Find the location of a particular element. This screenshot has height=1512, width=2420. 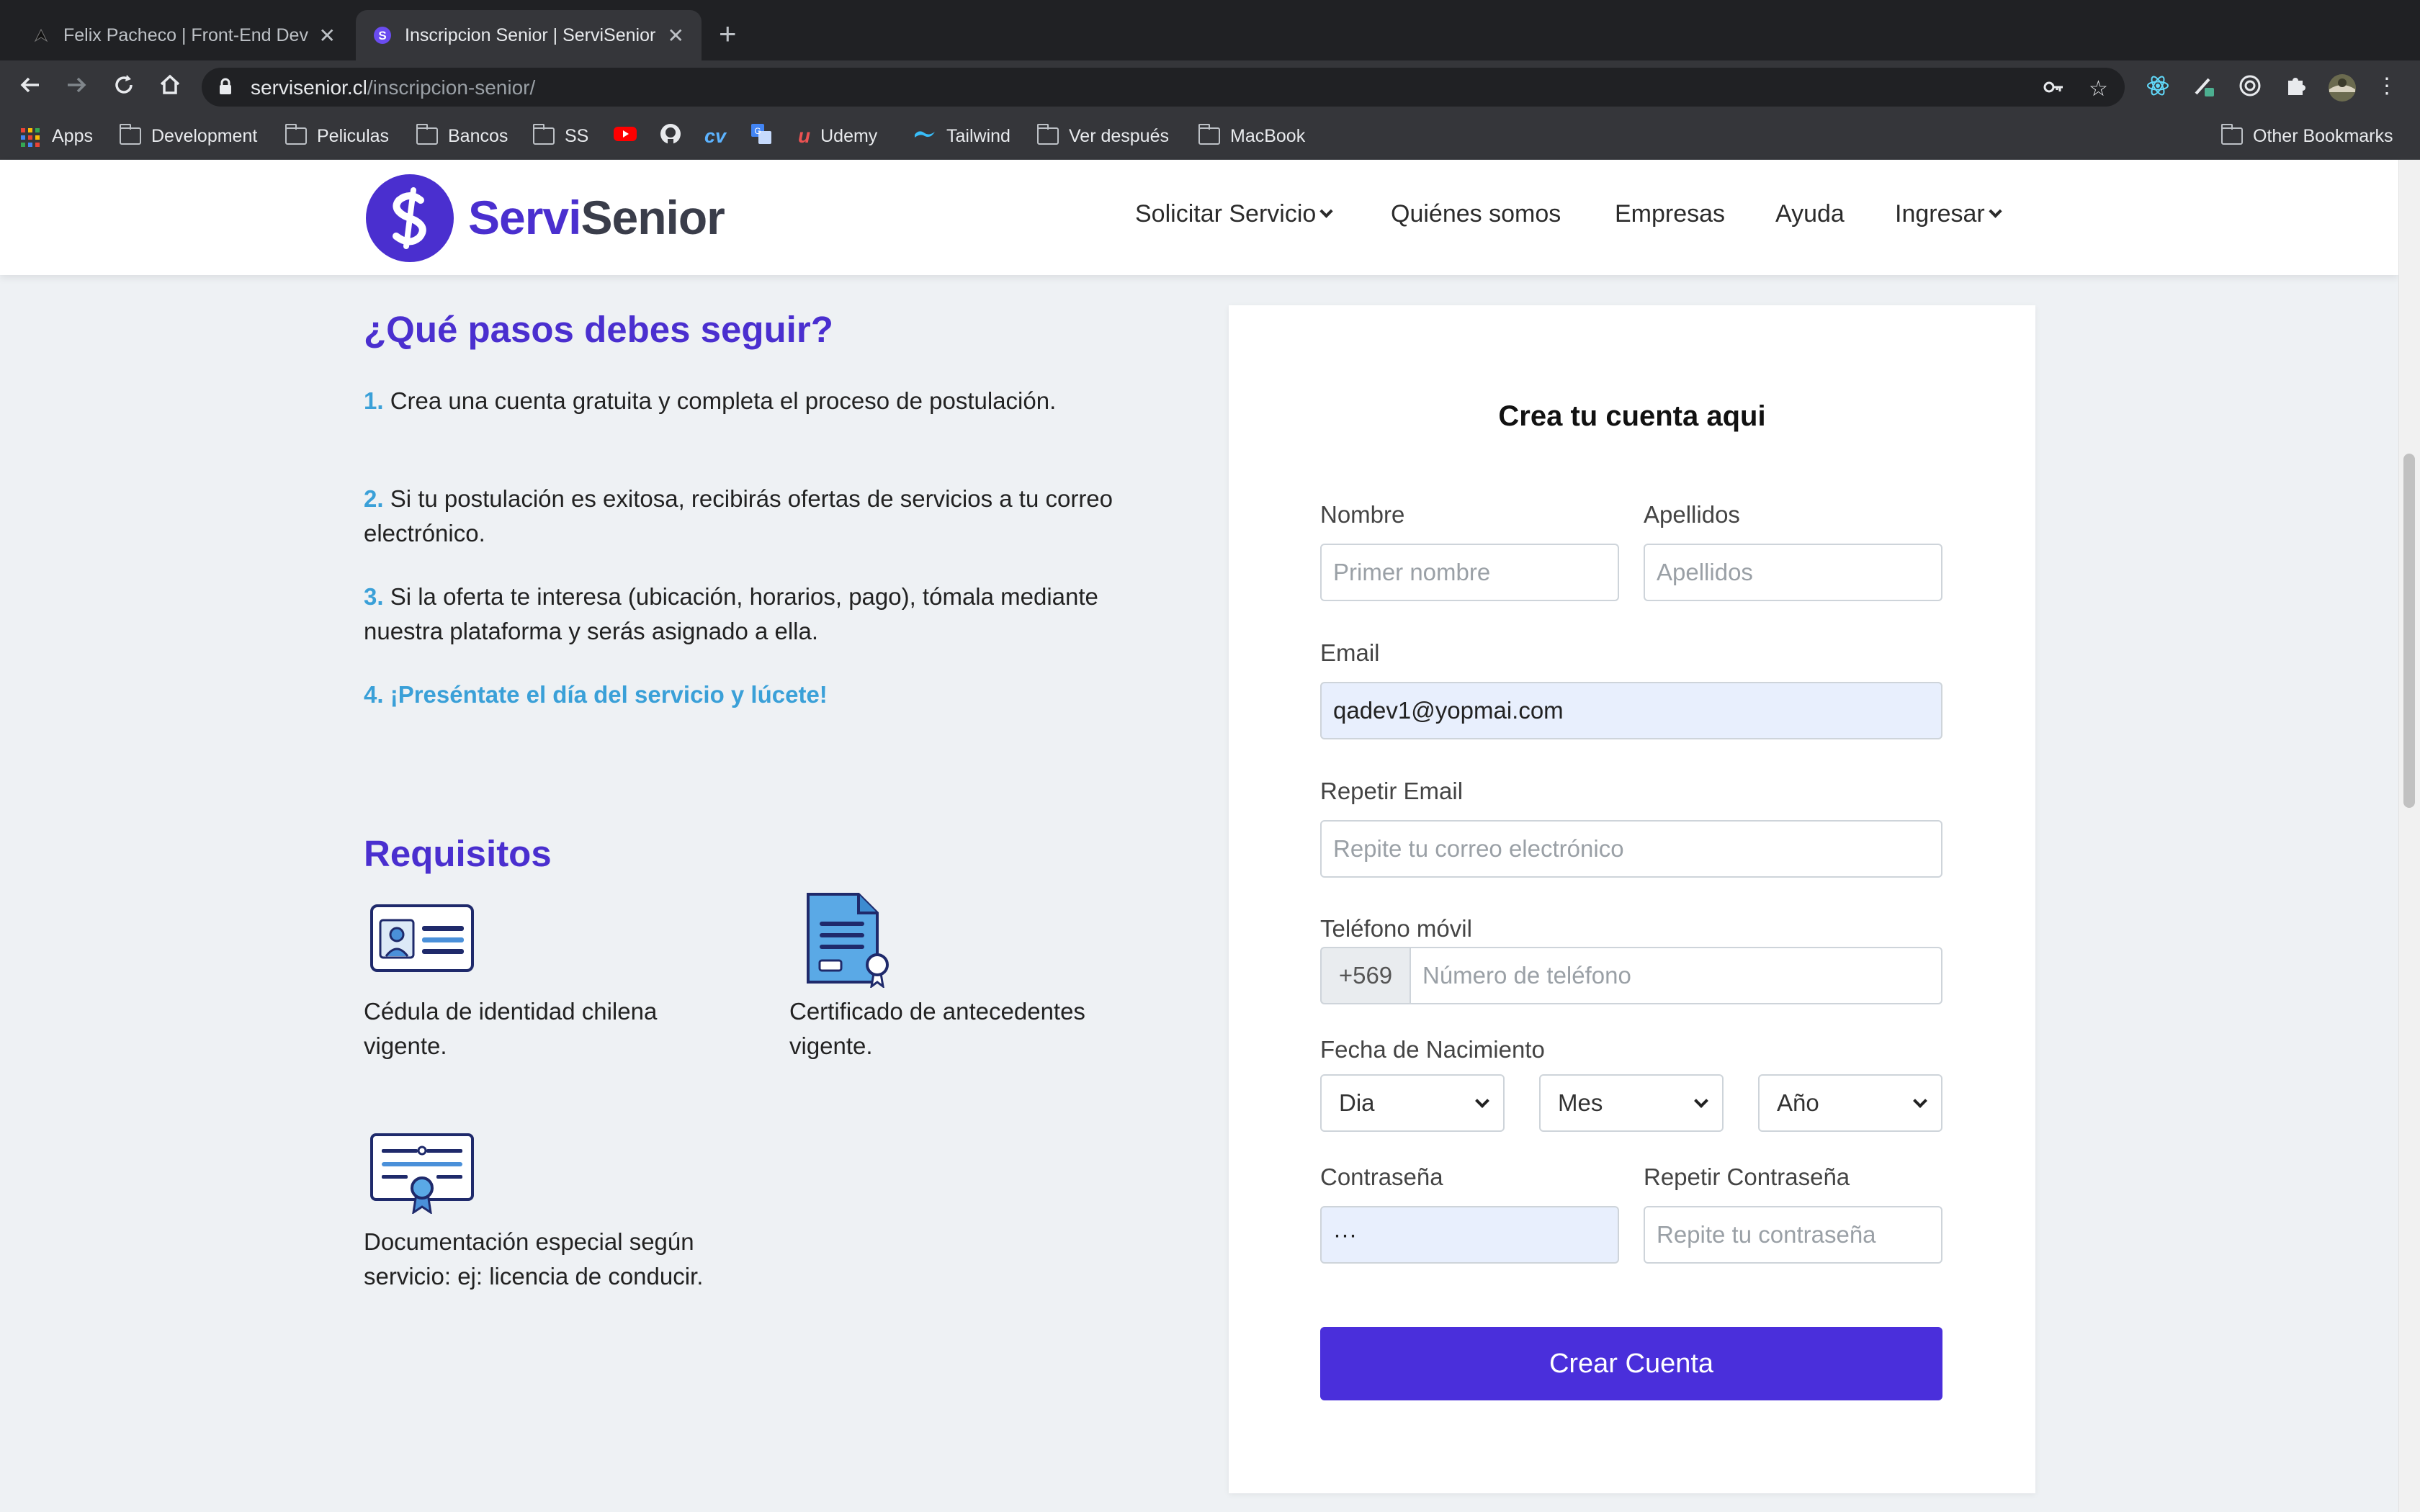

ano-select-value: Año is located at coordinates (1798, 1102).